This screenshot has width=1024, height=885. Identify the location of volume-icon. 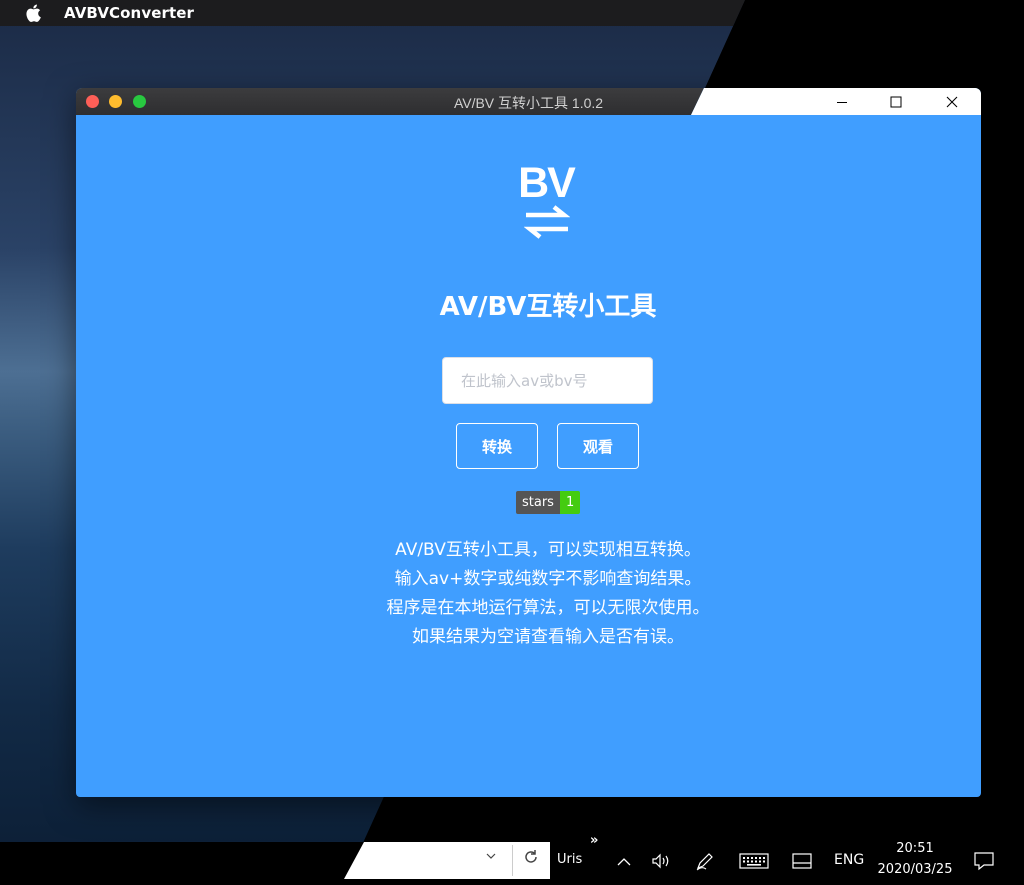
(661, 863).